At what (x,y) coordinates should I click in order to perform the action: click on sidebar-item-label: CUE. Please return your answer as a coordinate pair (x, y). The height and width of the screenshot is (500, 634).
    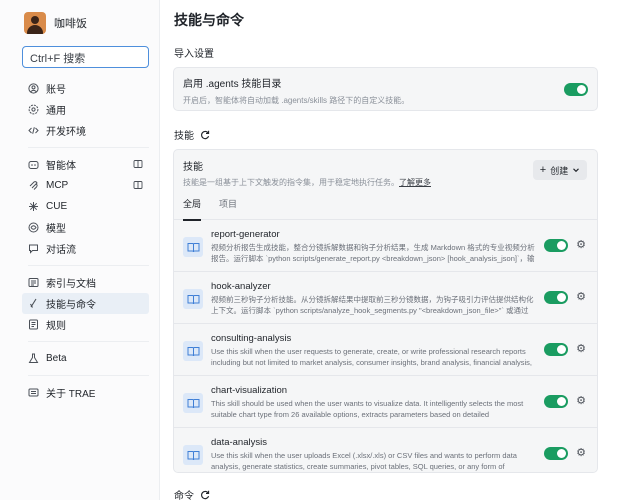
    Looking at the image, I should click on (57, 206).